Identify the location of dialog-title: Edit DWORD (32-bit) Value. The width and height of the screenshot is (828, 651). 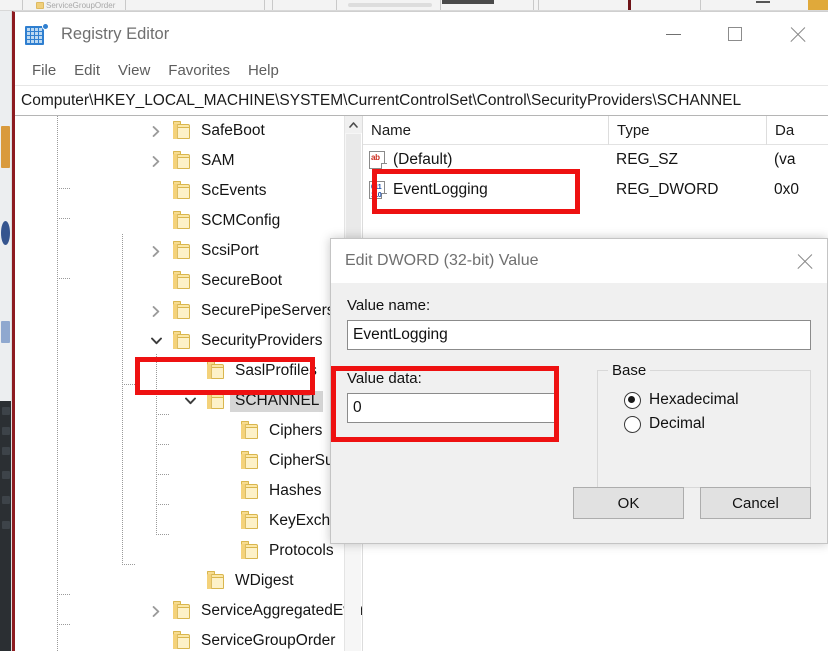
(442, 260).